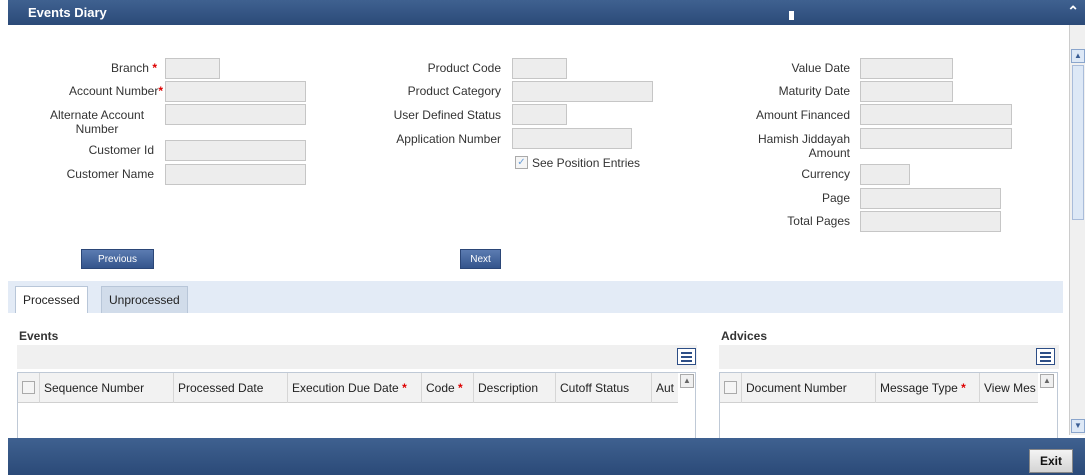  Describe the element at coordinates (535, 297) in the screenshot. I see `tab-strip: Processed Unprocessed` at that location.